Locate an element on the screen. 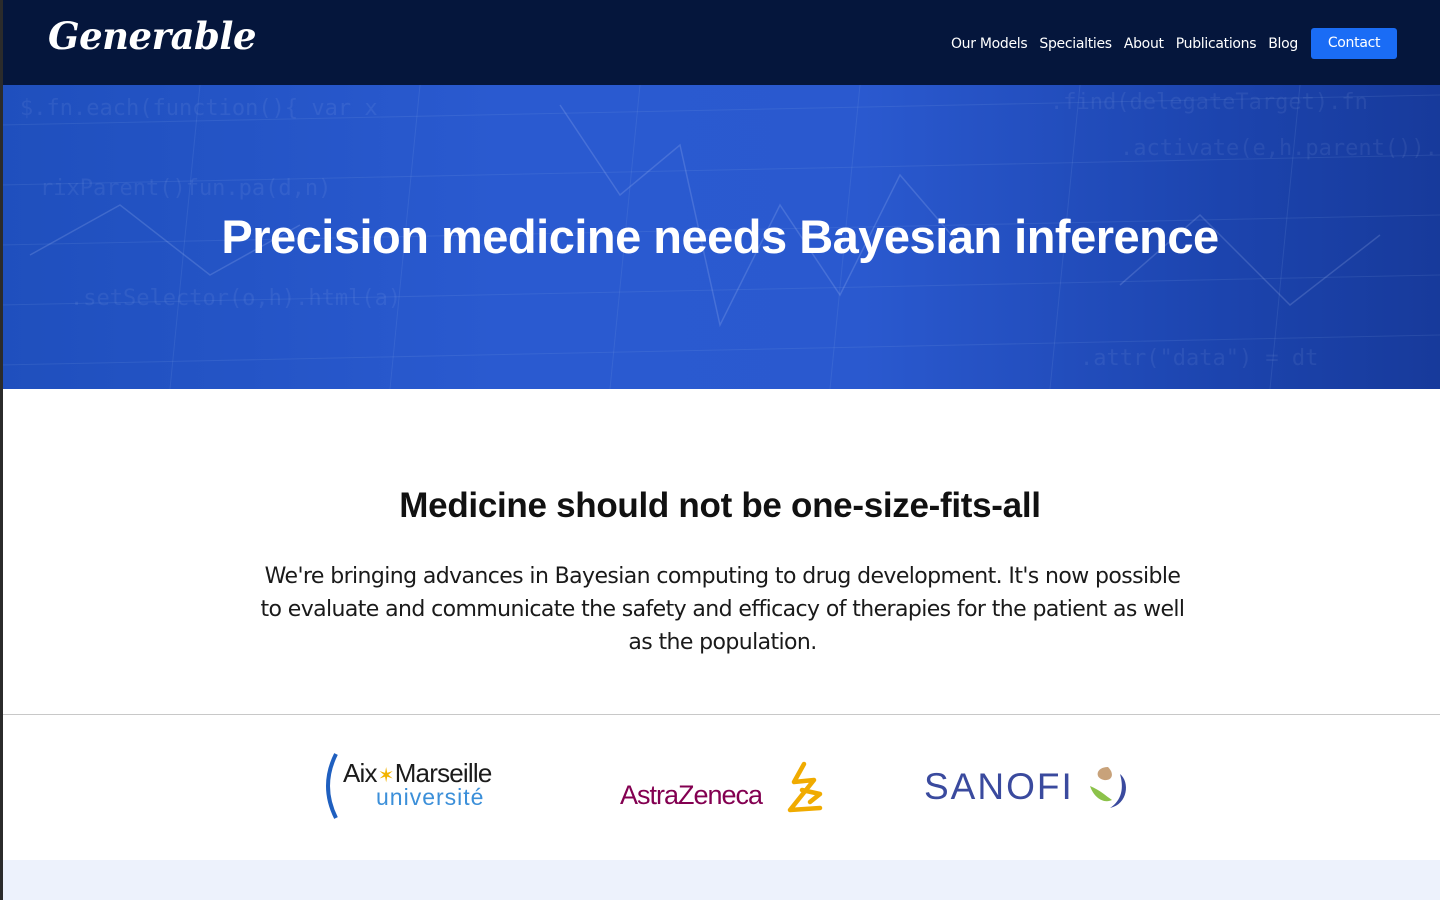  window-left-edge is located at coordinates (1, 450).